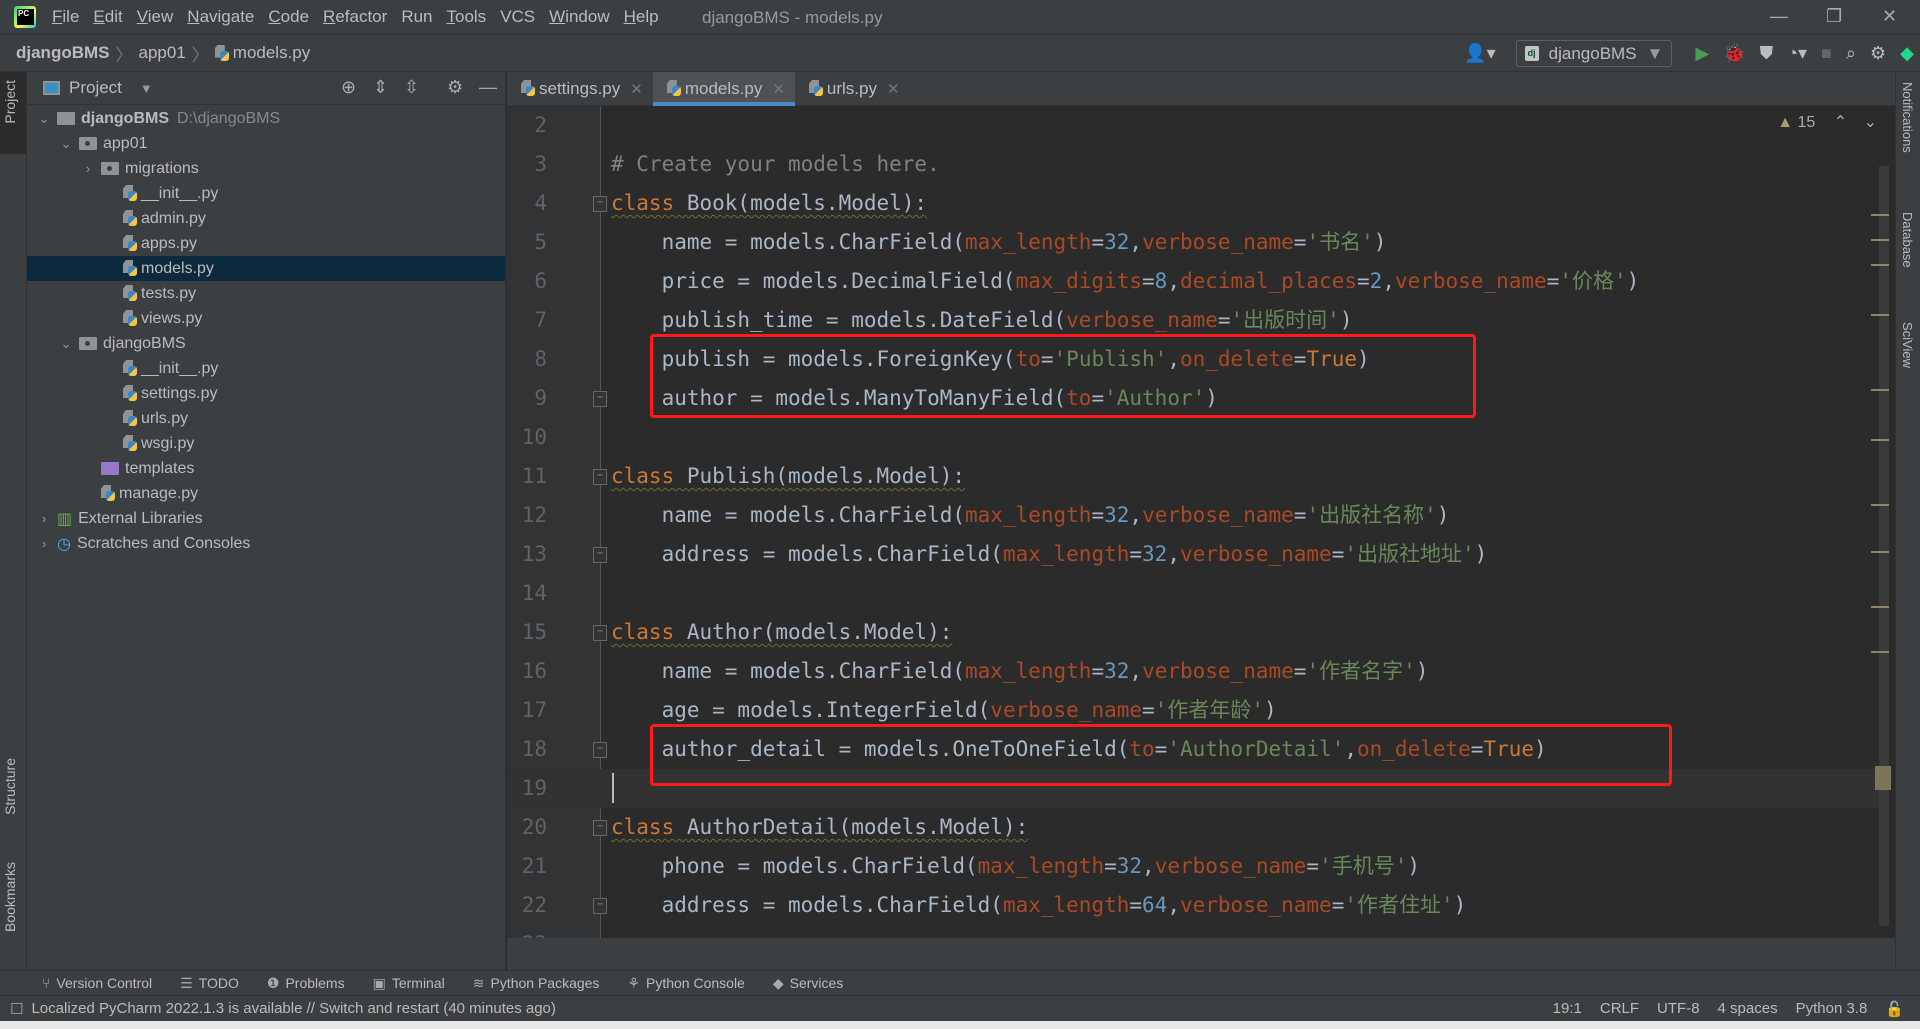  Describe the element at coordinates (209, 983) in the screenshot. I see `tool-window-todo: ☰ TODO` at that location.